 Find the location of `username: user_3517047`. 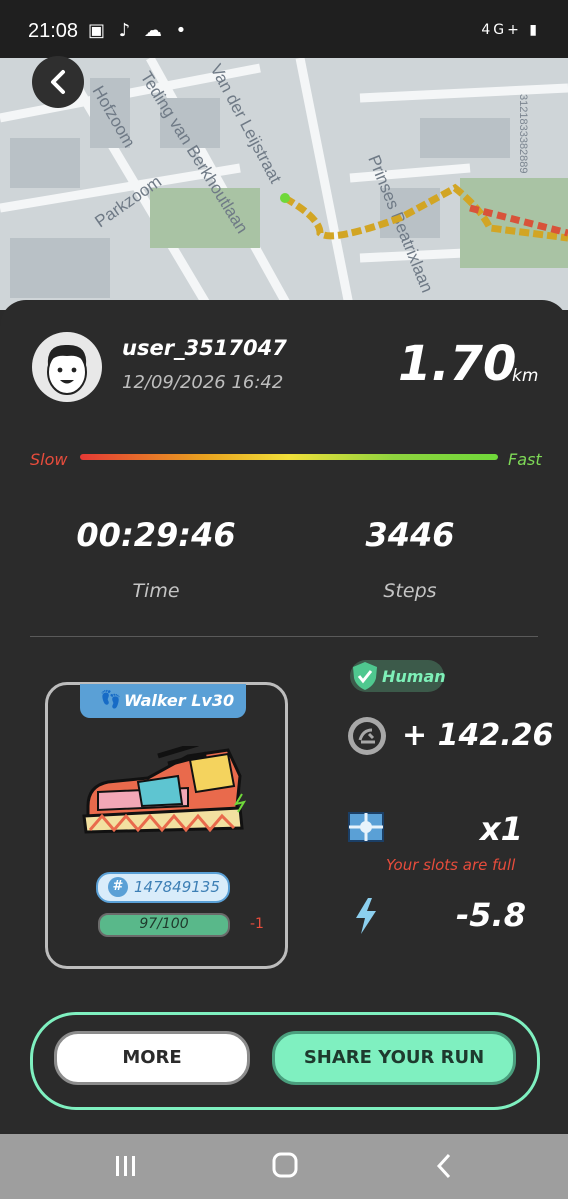

username: user_3517047 is located at coordinates (204, 348).